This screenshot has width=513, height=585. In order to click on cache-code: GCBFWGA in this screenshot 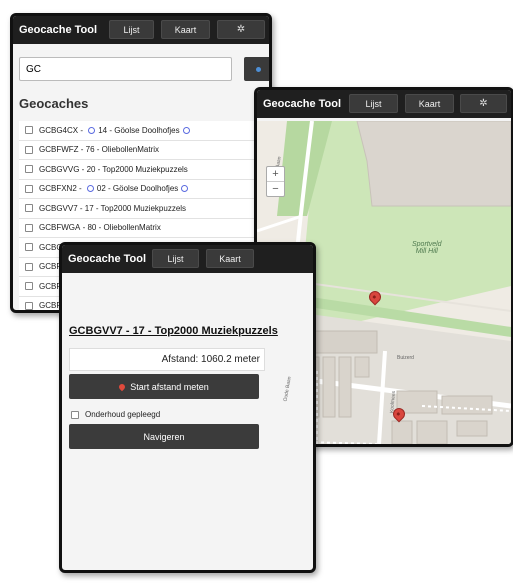, I will do `click(60, 228)`.